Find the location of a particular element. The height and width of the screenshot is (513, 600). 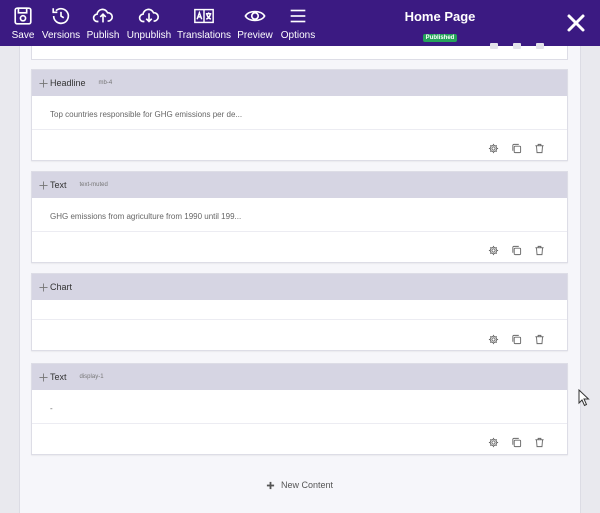

options-label: Options is located at coordinates (298, 35).